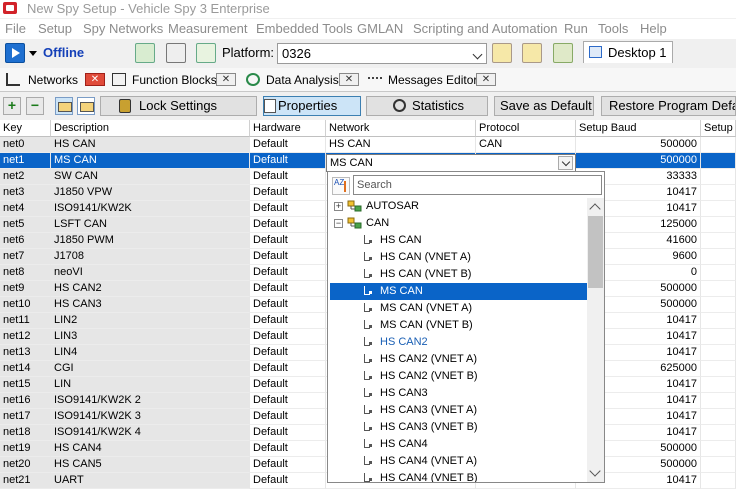  What do you see at coordinates (55, 28) in the screenshot?
I see `menu-setup: Setup` at bounding box center [55, 28].